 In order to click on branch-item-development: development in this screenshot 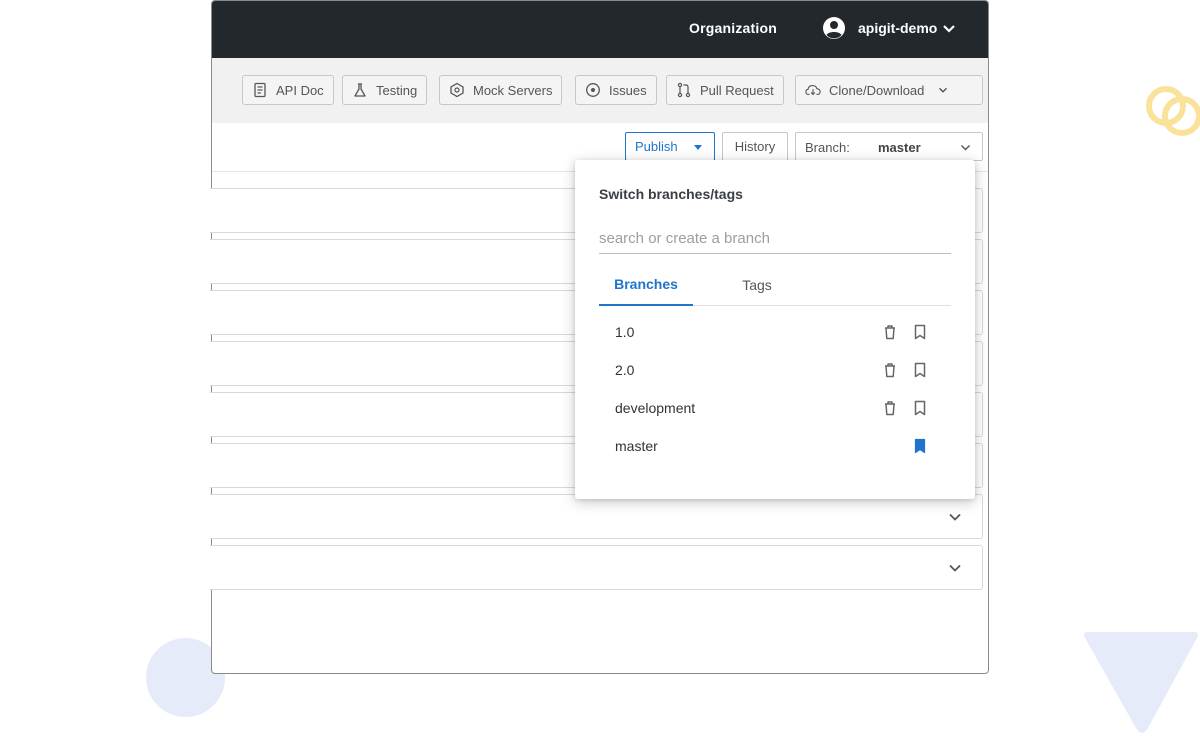, I will do `click(775, 409)`.